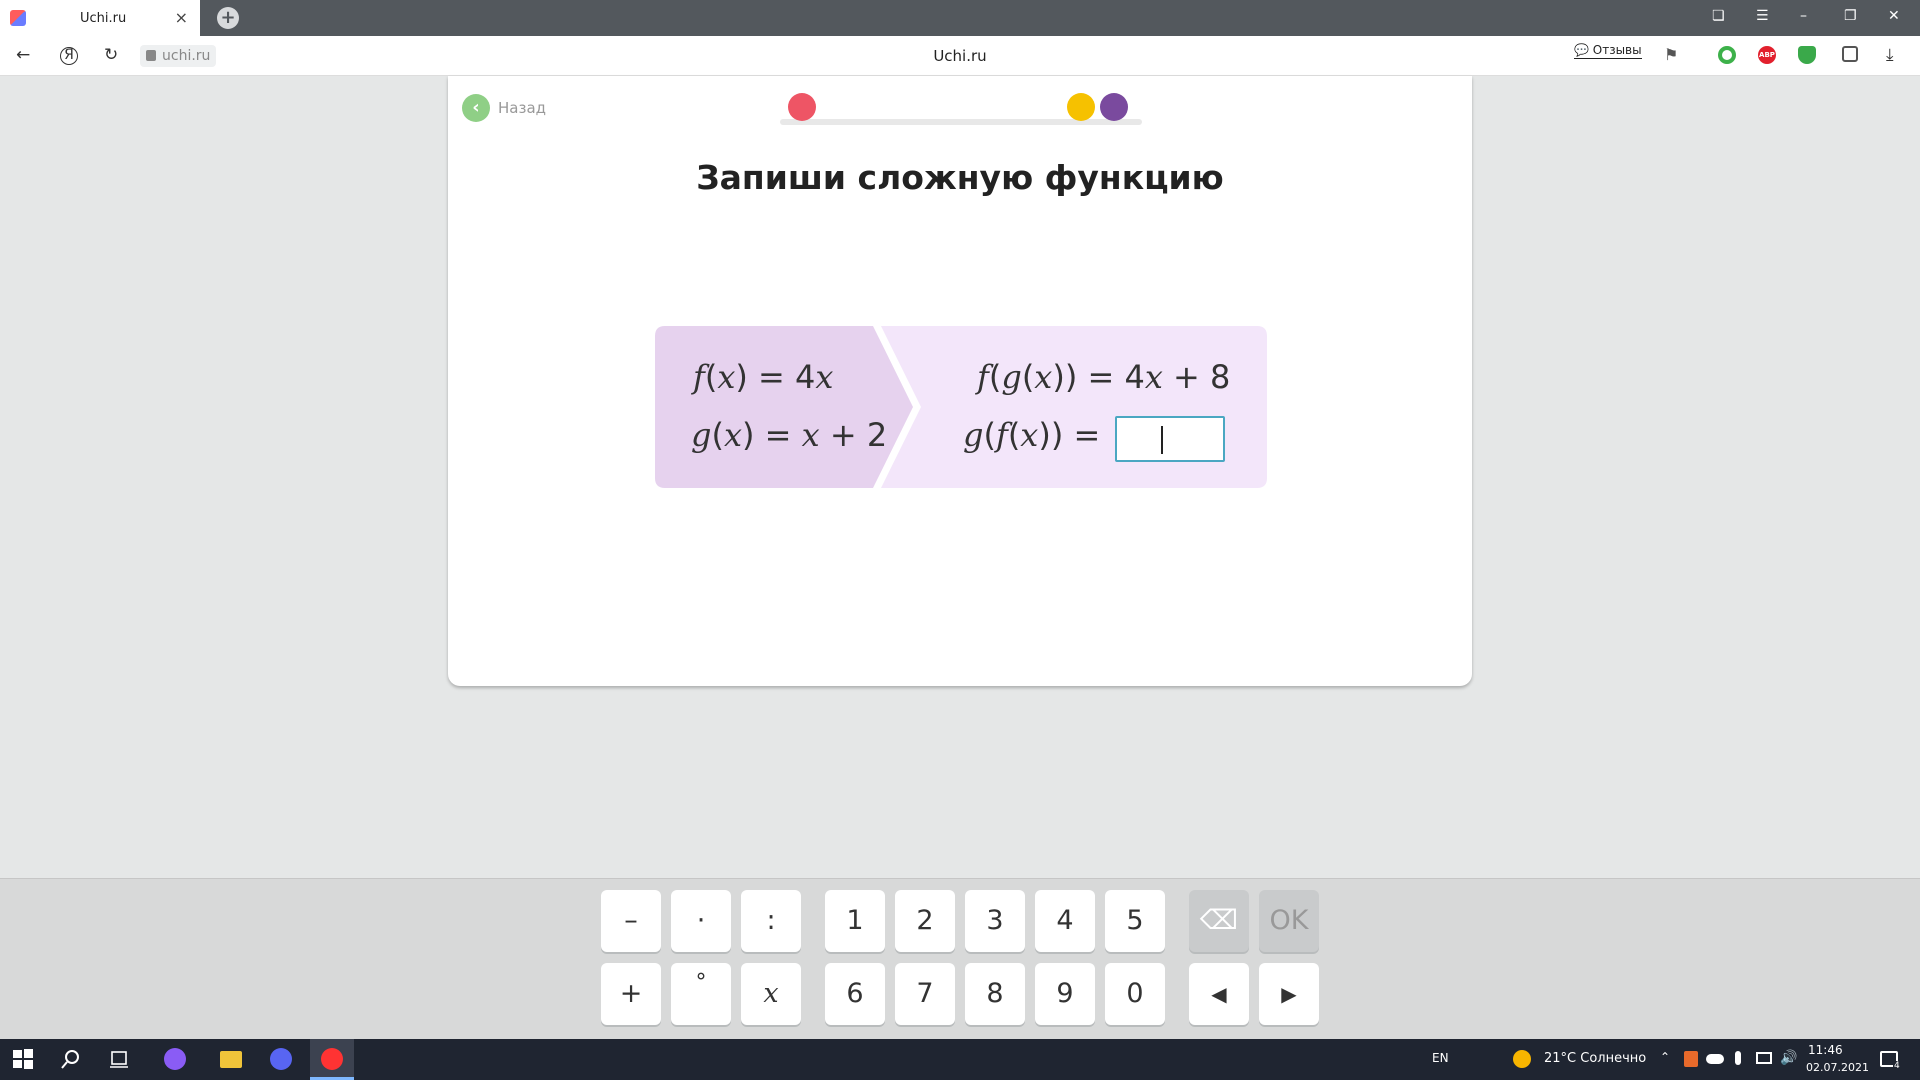 Image resolution: width=1920 pixels, height=1080 pixels. What do you see at coordinates (995, 994) in the screenshot?
I see `key-8: 8` at bounding box center [995, 994].